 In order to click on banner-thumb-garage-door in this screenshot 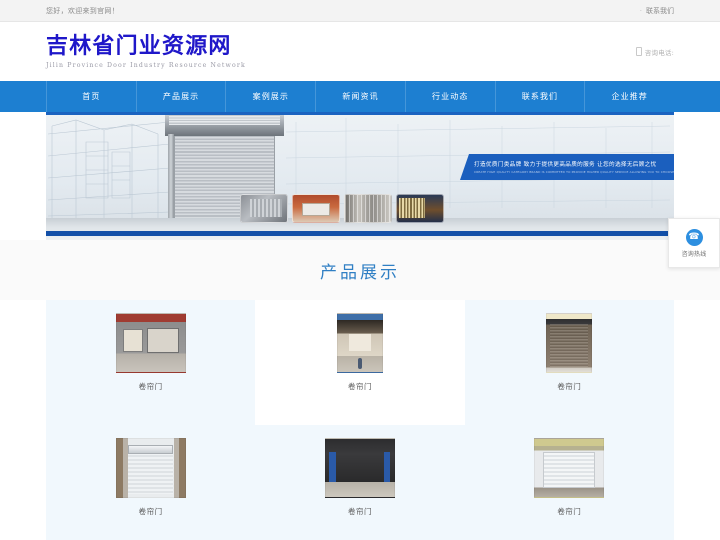, I will do `click(316, 208)`.